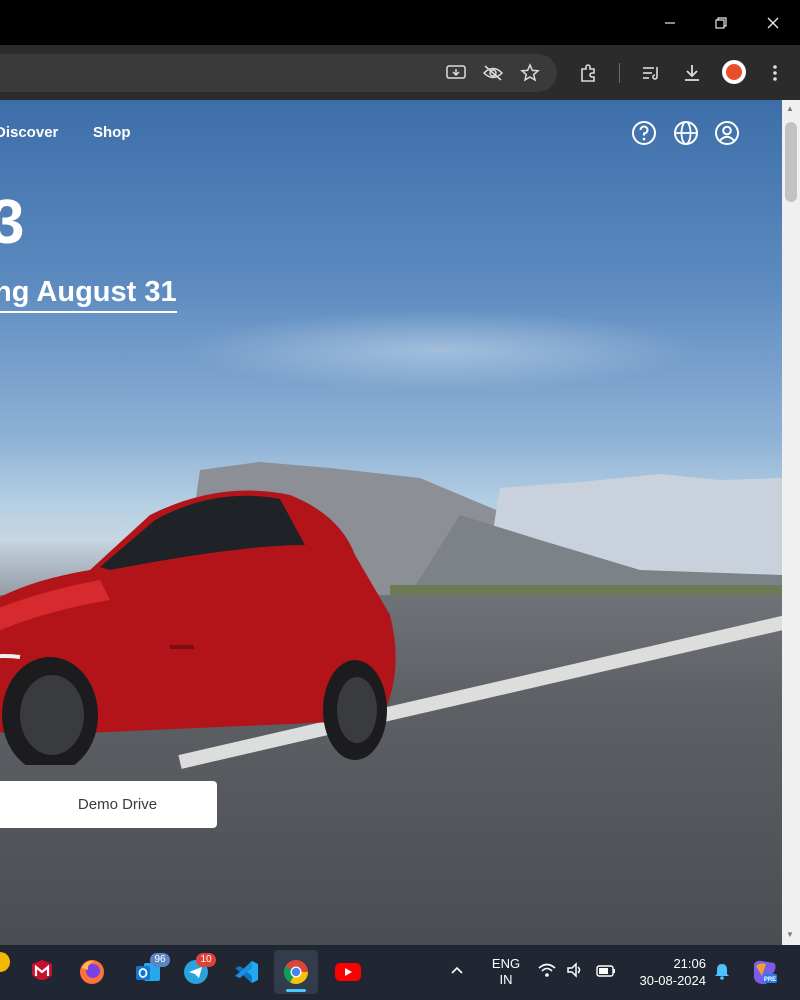 The width and height of the screenshot is (800, 1000). I want to click on scroll-down-arrow-icon: ▼, so click(790, 934).